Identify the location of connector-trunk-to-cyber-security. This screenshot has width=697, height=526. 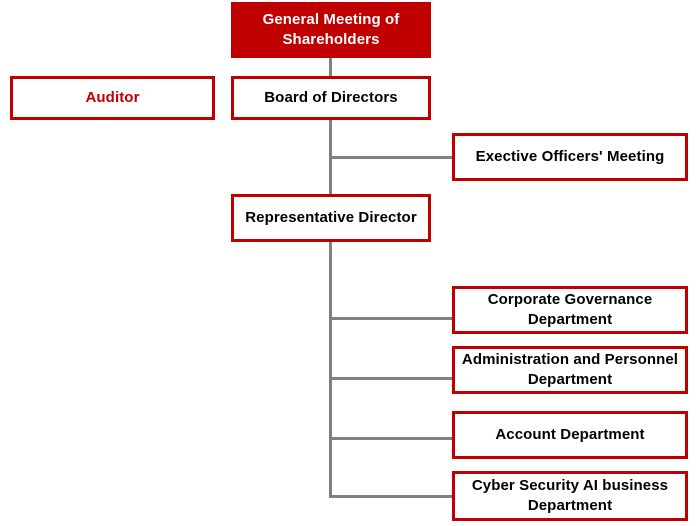
(391, 496).